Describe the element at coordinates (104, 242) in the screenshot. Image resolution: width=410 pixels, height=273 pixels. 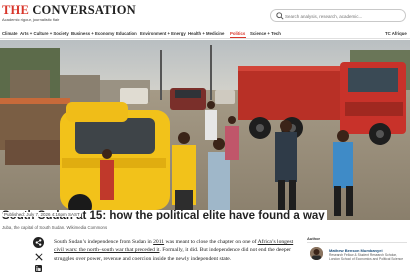
I see `body-text-segment: South Sudan’s independence from Sudan in` at that location.